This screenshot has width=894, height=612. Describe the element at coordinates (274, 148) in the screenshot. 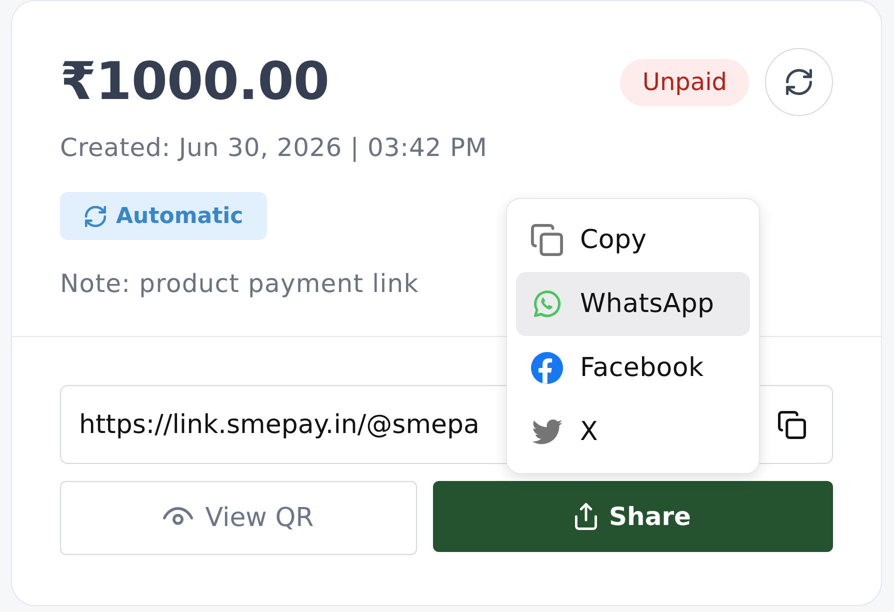

I see `created-date-text: Created: Jun 30, 2026 | 03:42 PM` at that location.